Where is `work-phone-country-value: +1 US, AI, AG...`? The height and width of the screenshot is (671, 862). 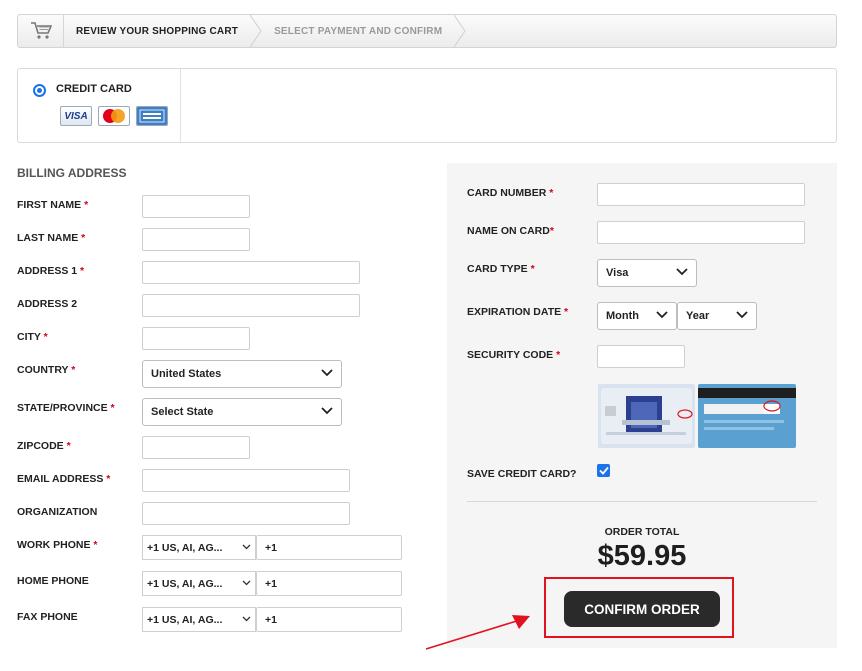
work-phone-country-value: +1 US, AI, AG... is located at coordinates (185, 547).